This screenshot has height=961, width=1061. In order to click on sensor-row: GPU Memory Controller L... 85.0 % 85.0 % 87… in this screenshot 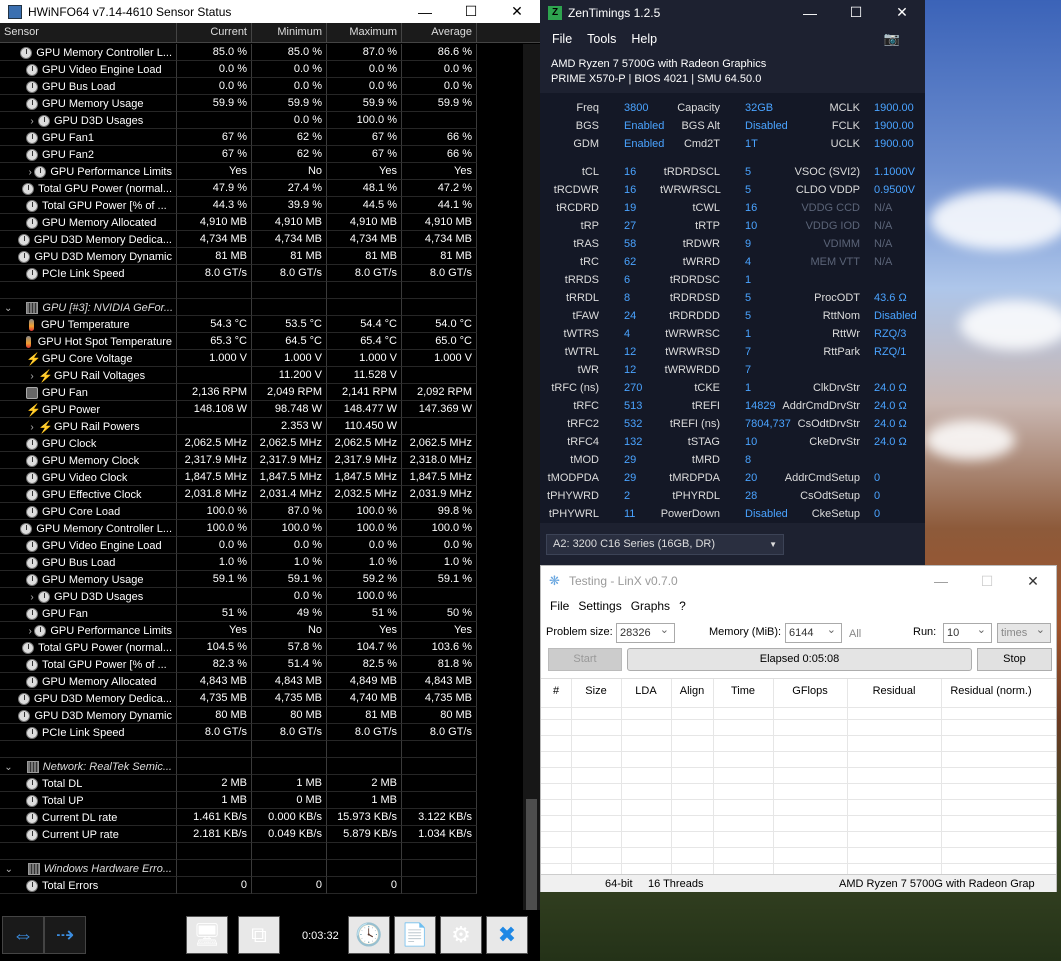, I will do `click(261, 52)`.